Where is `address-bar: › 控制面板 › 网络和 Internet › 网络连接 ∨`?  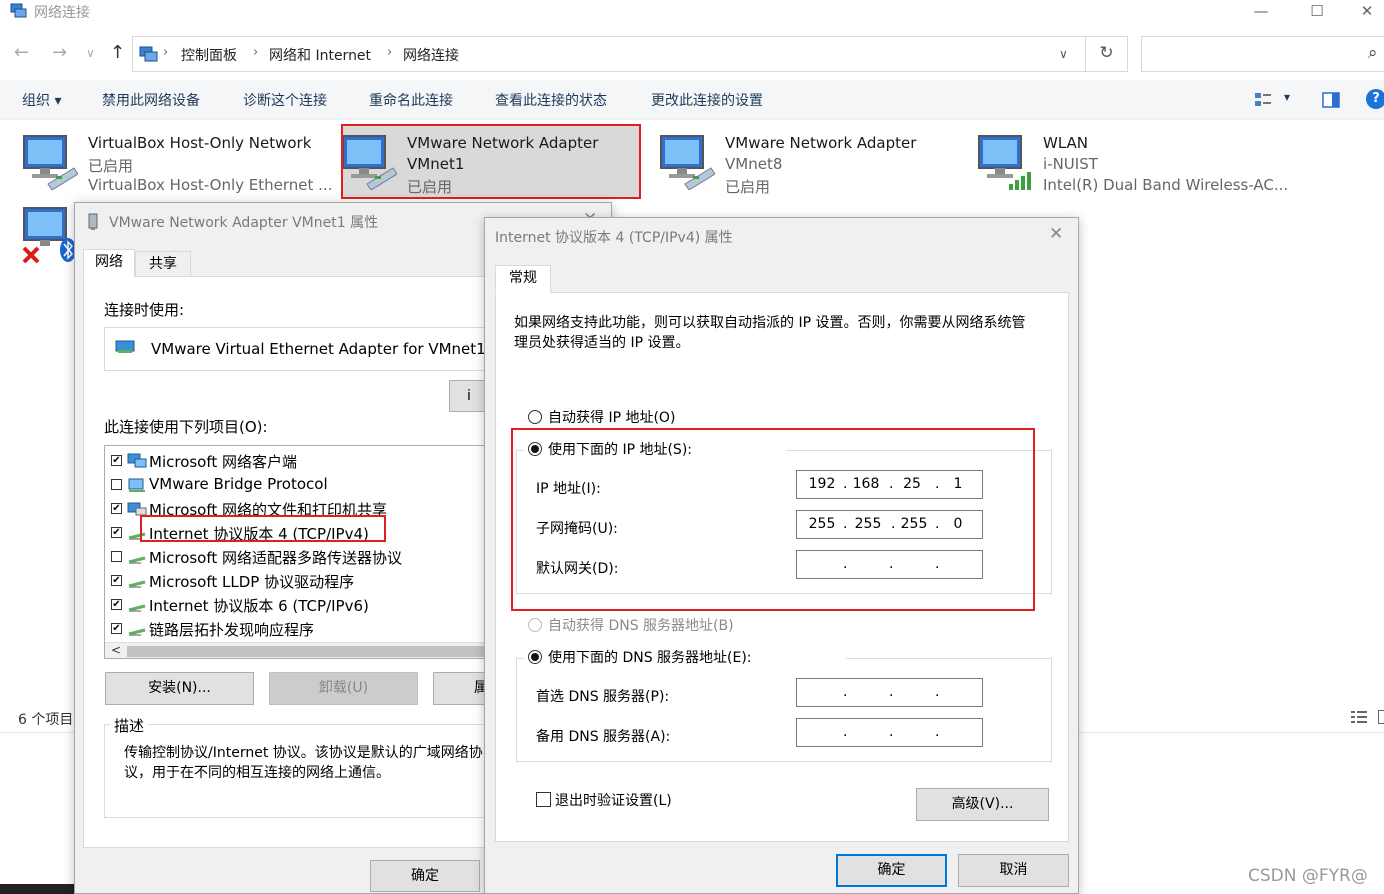 address-bar: › 控制面板 › 网络和 Internet › 网络连接 ∨ is located at coordinates (609, 54).